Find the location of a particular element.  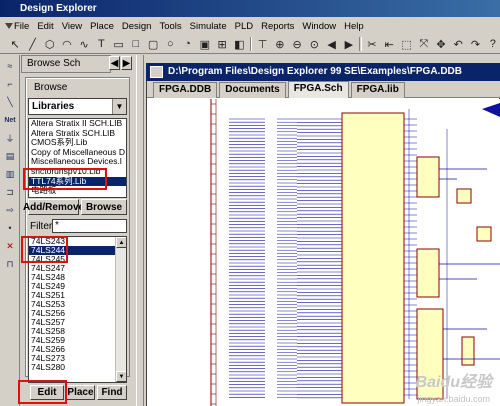

scroll-up-icon: ▲ is located at coordinates (121, 242).